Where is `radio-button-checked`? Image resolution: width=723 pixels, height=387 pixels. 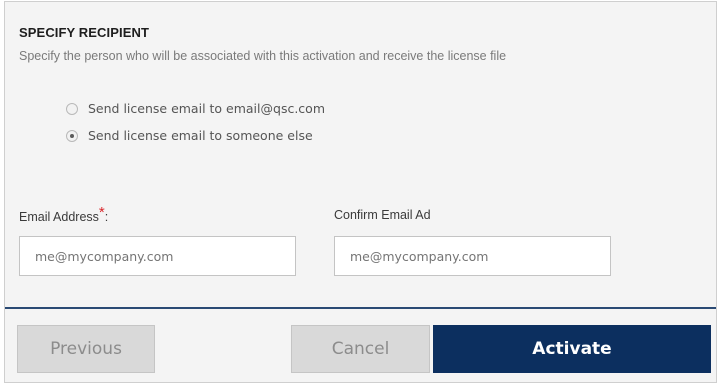
radio-button-checked is located at coordinates (72, 135).